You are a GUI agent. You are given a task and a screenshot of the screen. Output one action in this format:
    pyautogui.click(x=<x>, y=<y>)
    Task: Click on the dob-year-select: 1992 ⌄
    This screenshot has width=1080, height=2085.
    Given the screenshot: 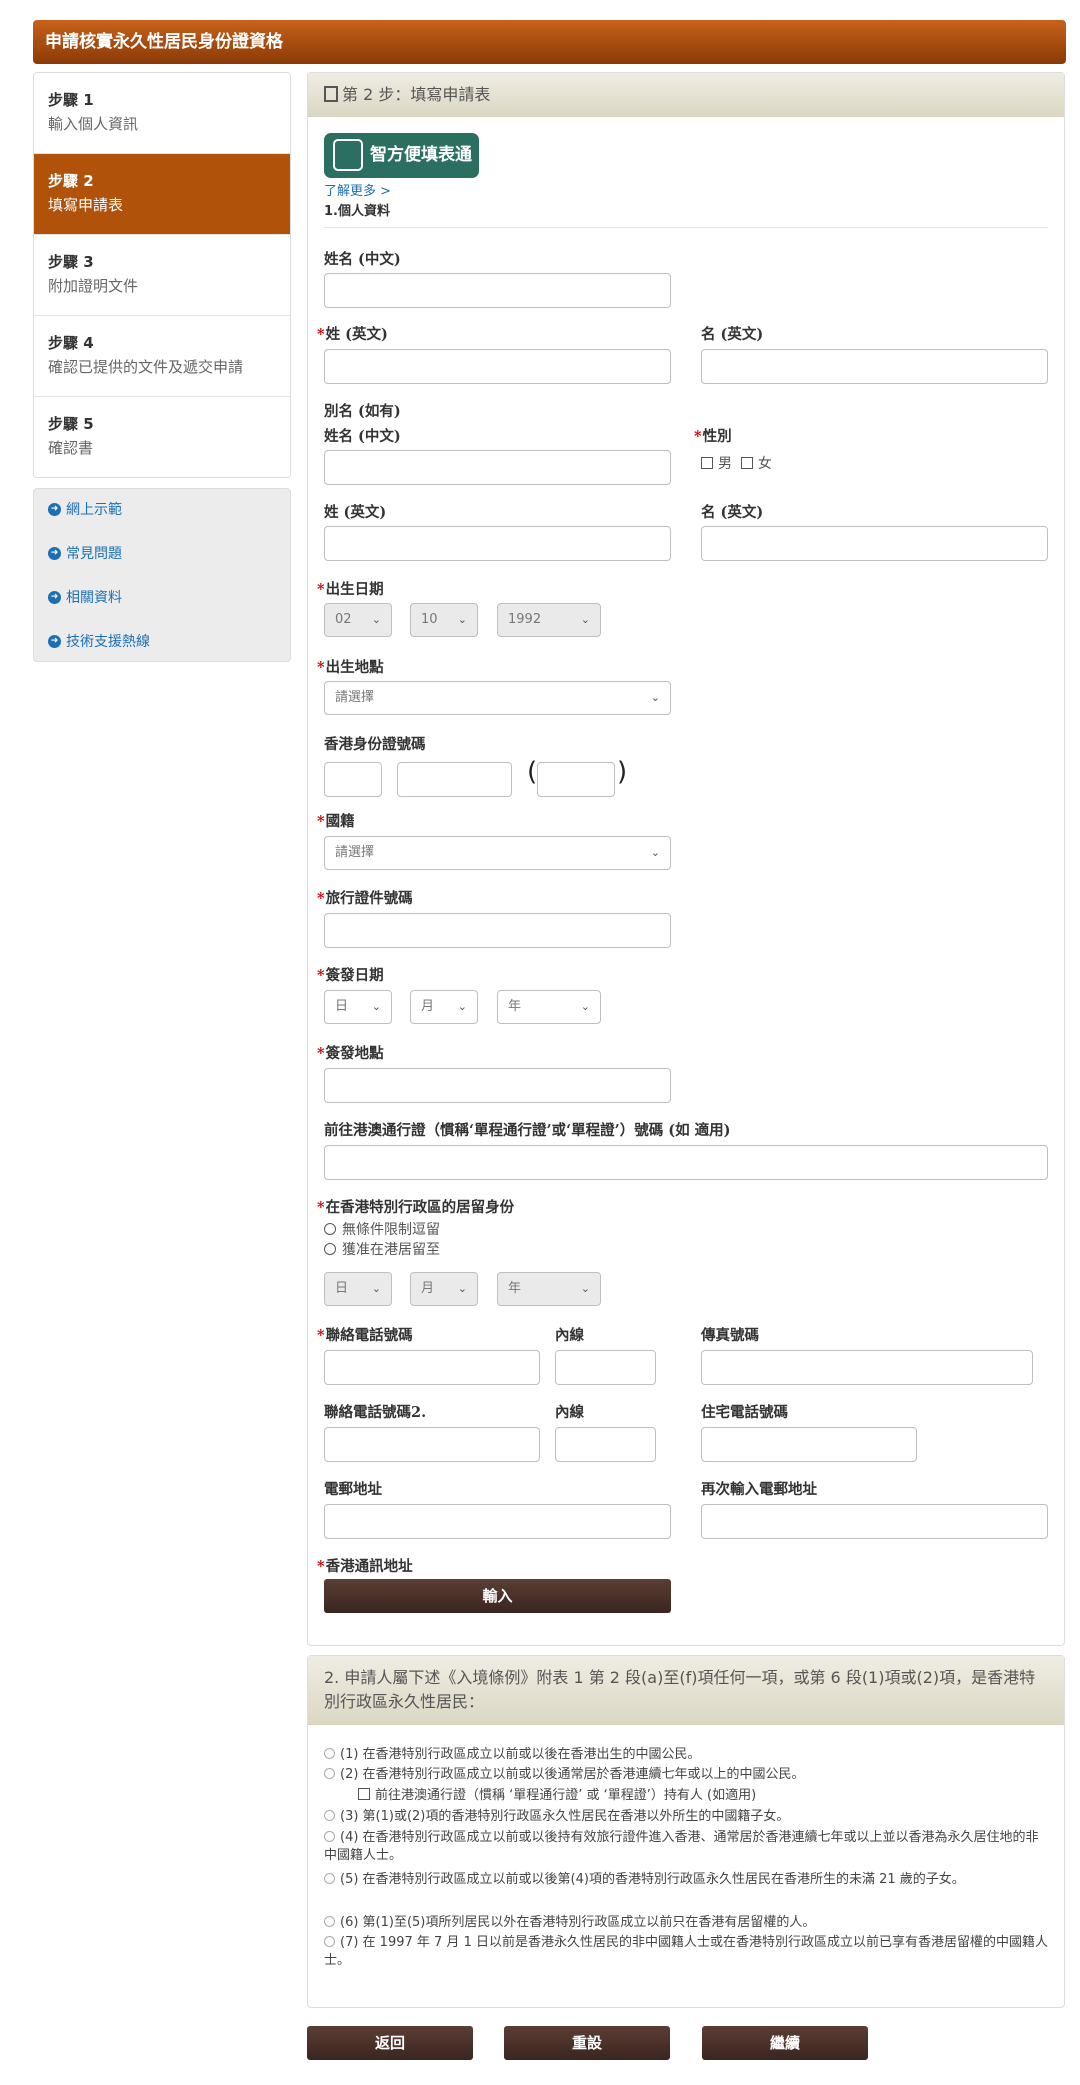 What is the action you would take?
    pyautogui.click(x=549, y=620)
    